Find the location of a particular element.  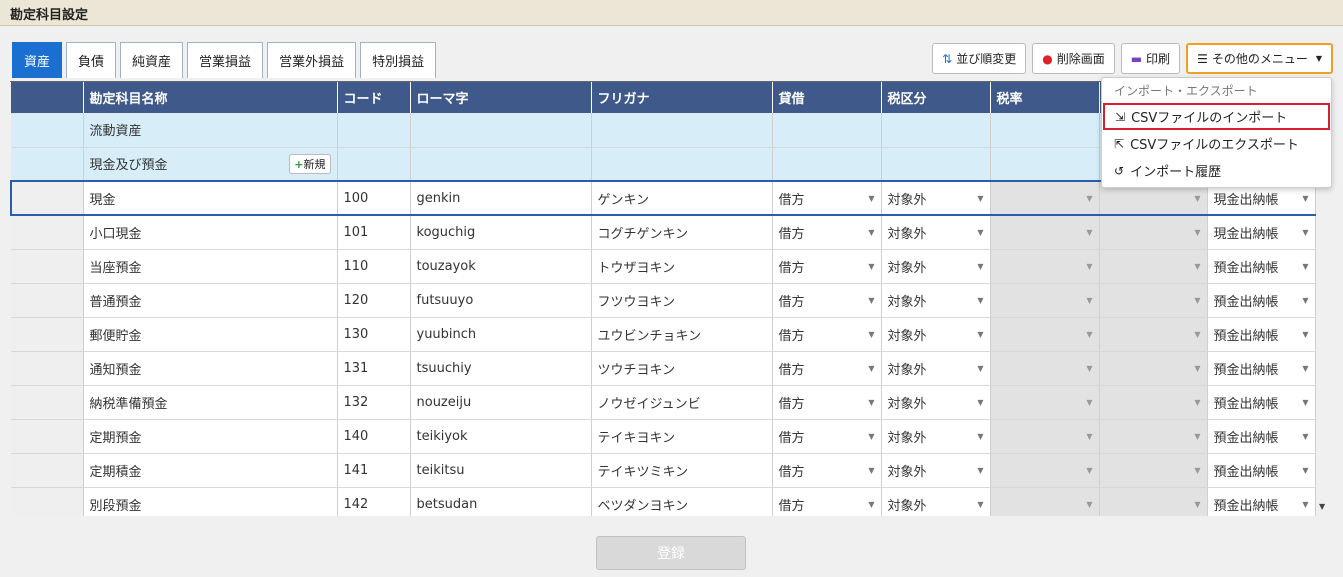

code-cell: 142 is located at coordinates (374, 501).